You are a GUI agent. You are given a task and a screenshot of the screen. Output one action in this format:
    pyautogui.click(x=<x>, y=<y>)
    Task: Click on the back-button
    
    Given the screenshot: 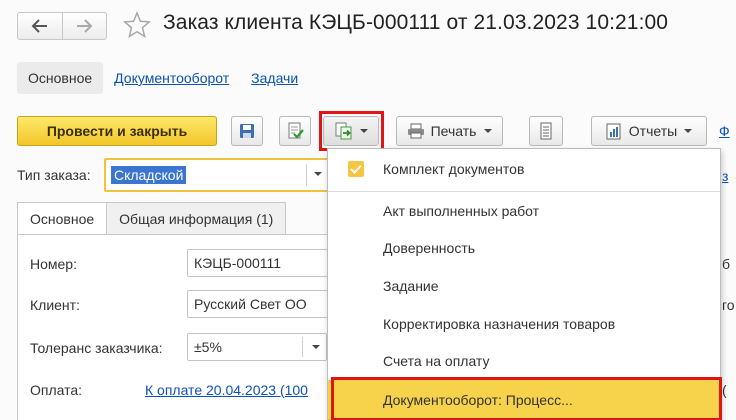 What is the action you would take?
    pyautogui.click(x=40, y=26)
    